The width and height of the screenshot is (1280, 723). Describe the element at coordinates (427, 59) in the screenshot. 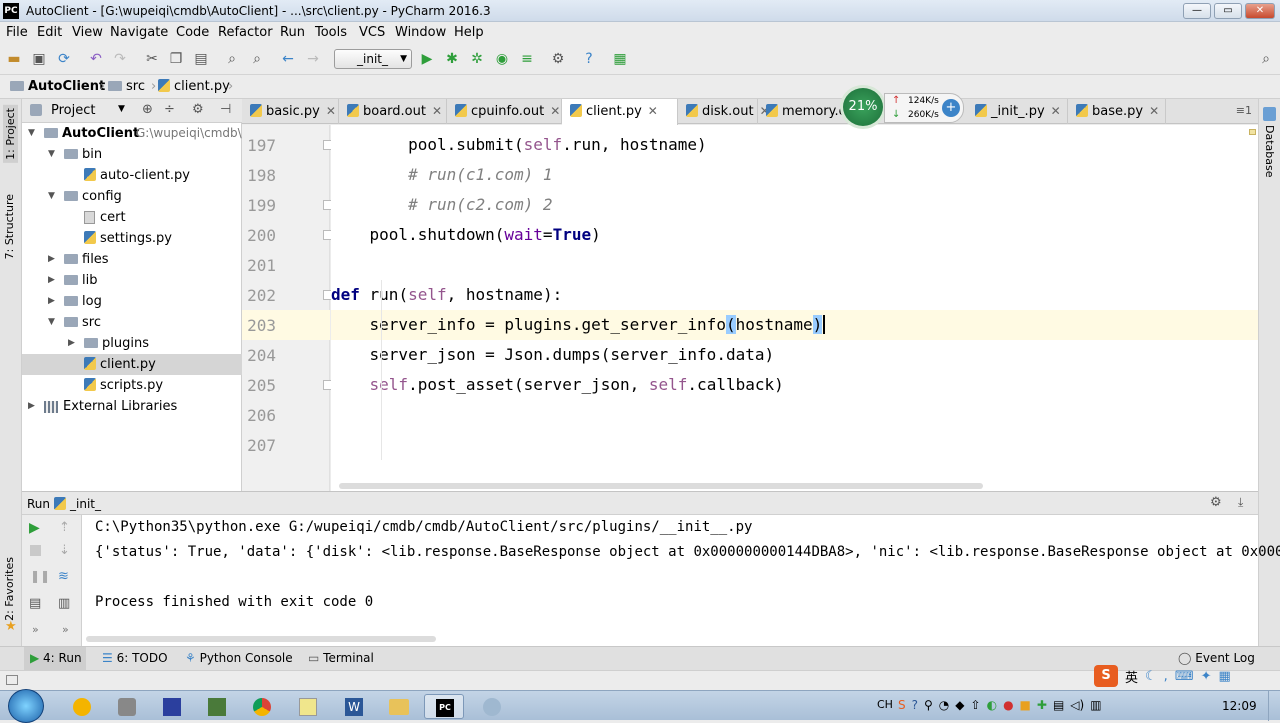

I see `run-icon: ▶` at that location.